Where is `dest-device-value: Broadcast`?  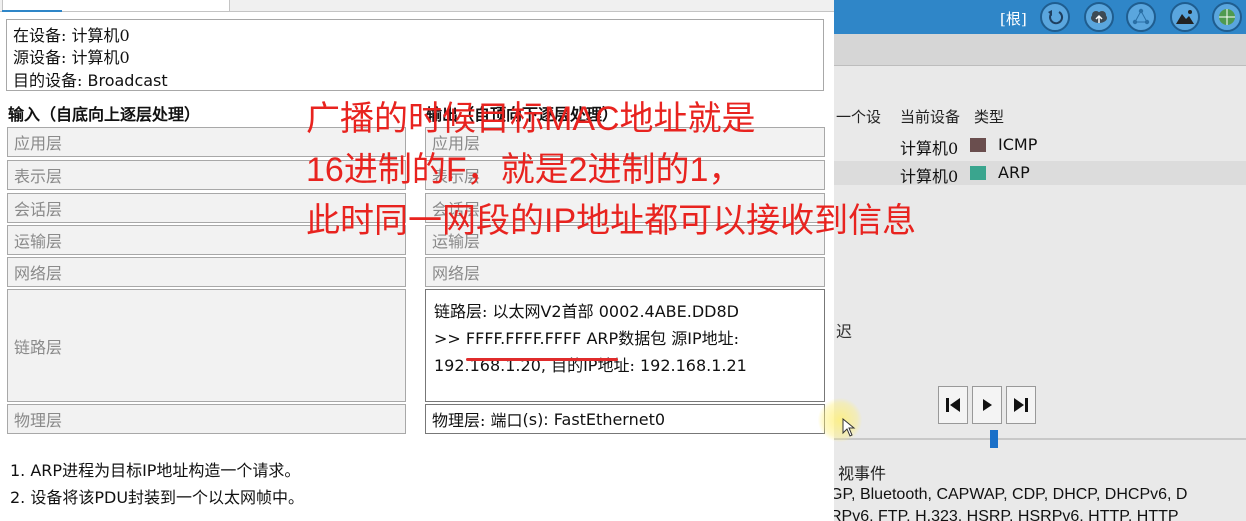 dest-device-value: Broadcast is located at coordinates (127, 80).